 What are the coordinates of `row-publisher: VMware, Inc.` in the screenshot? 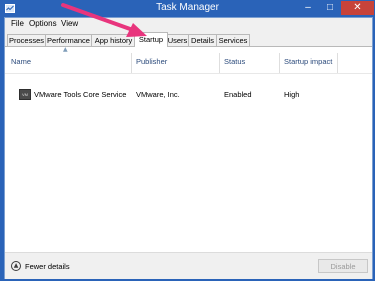 It's located at (158, 94).